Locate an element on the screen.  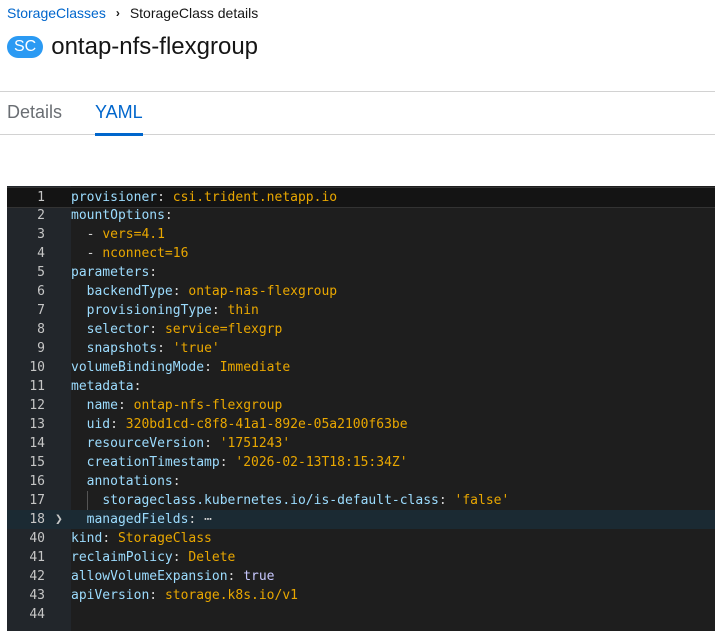
yaml-value: 'false' is located at coordinates (482, 500).